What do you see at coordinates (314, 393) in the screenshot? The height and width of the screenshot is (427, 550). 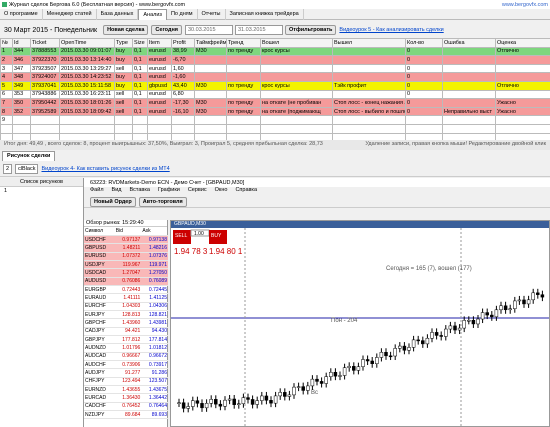 I see `annotation-sunday: Вс` at bounding box center [314, 393].